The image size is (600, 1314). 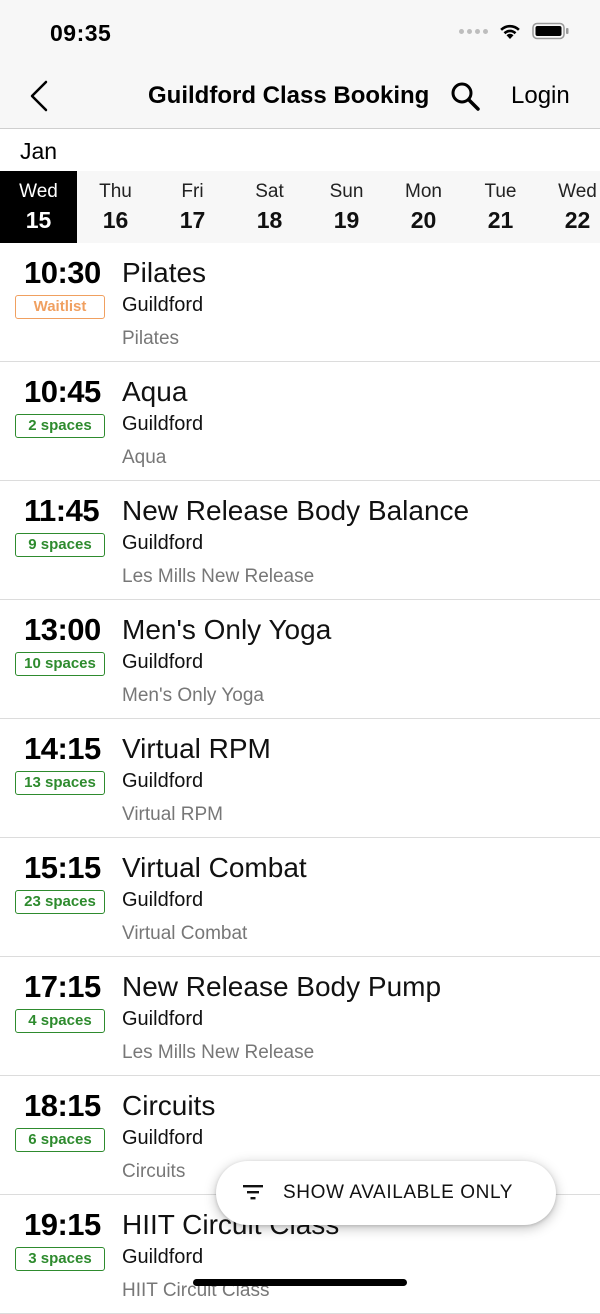 What do you see at coordinates (423, 191) in the screenshot?
I see `day-of-week: Mon` at bounding box center [423, 191].